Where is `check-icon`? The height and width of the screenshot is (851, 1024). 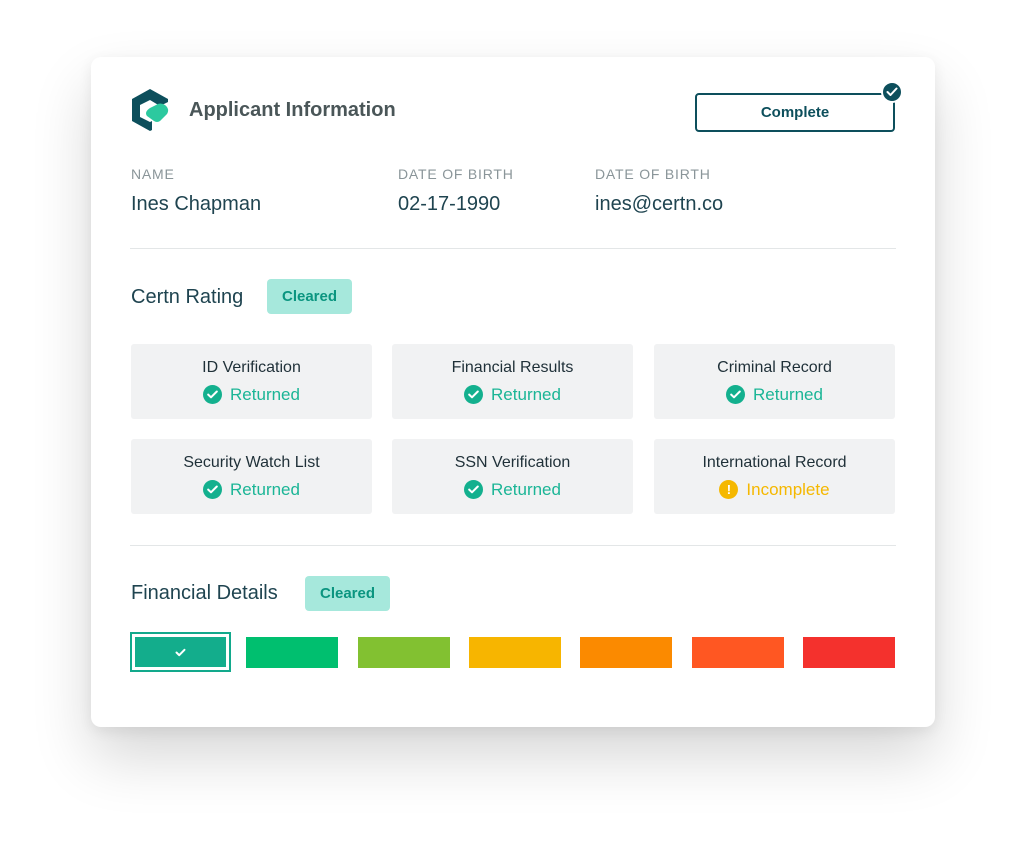 check-icon is located at coordinates (180, 652).